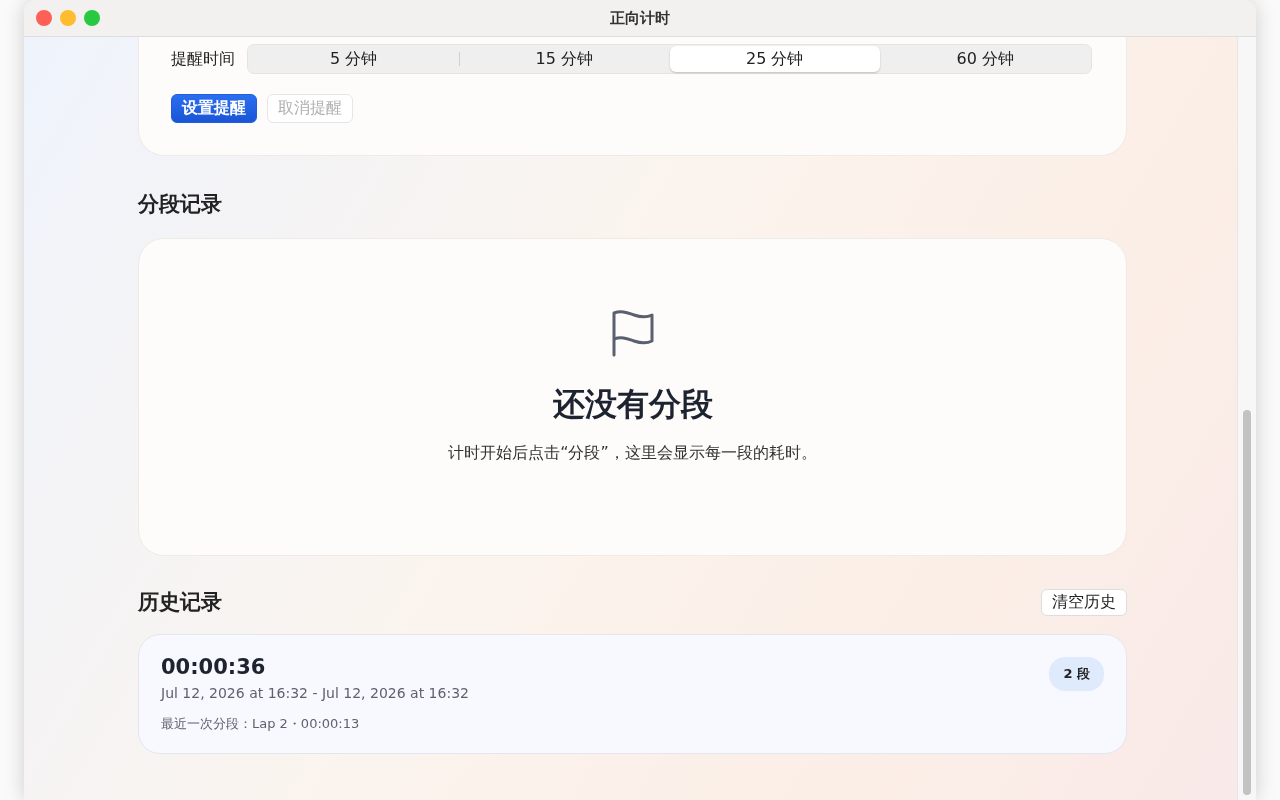 The image size is (1280, 800). Describe the element at coordinates (1076, 674) in the screenshot. I see `lap-count-badge: 2 段` at that location.